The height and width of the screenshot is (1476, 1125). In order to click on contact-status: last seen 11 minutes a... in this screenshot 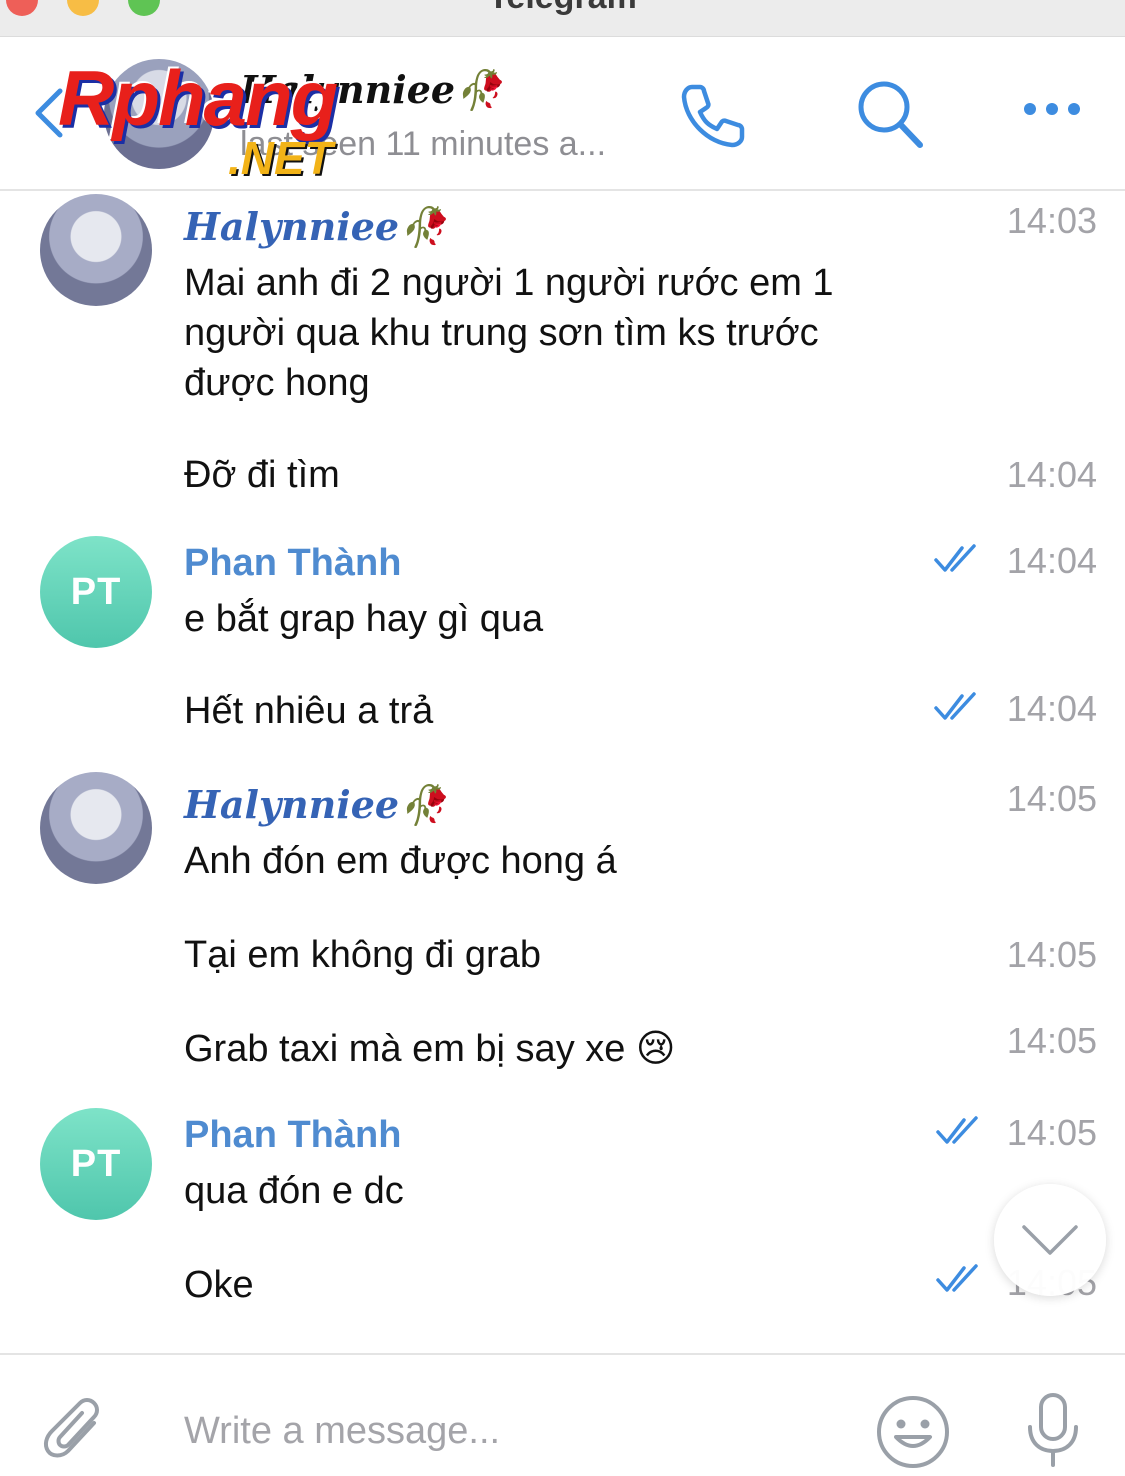, I will do `click(423, 144)`.